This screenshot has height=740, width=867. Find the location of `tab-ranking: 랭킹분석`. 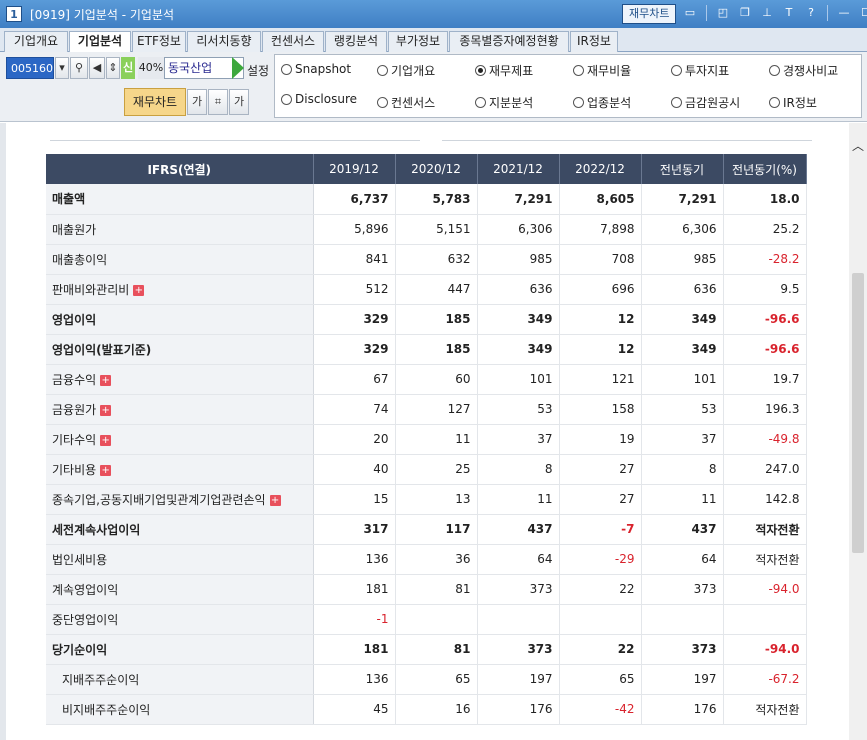

tab-ranking: 랭킹분석 is located at coordinates (356, 41).